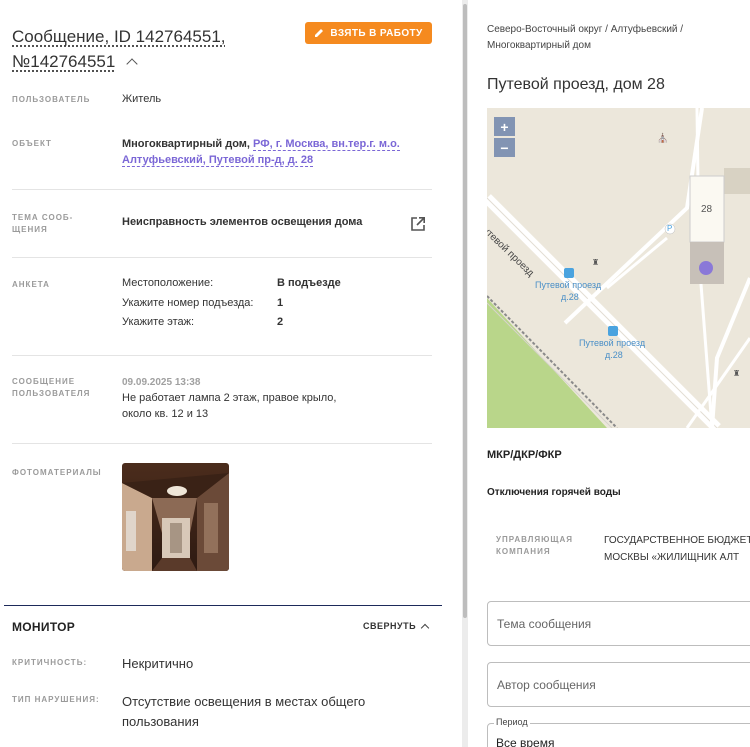  Describe the element at coordinates (142, 99) in the screenshot. I see `user-value: Житель` at that location.